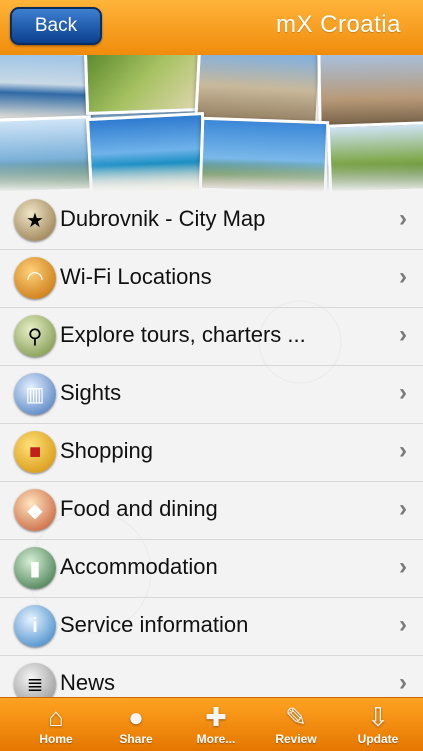  Describe the element at coordinates (136, 717) in the screenshot. I see `person-icon: ●` at that location.